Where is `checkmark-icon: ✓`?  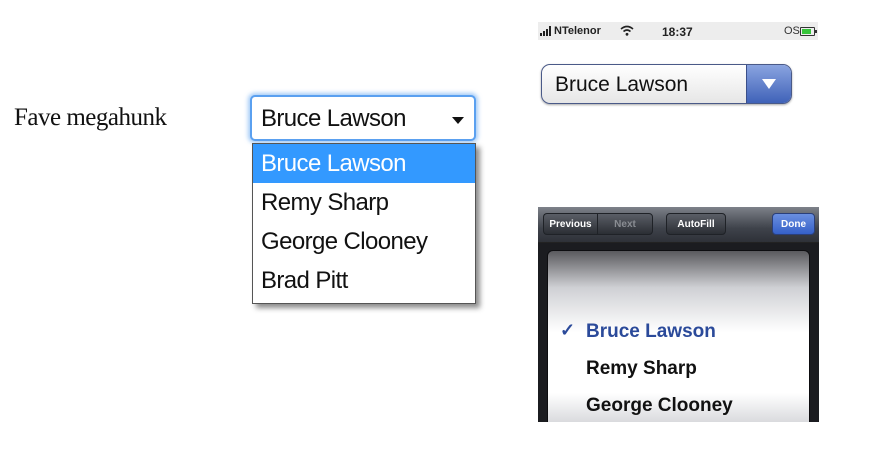
checkmark-icon: ✓ is located at coordinates (568, 330).